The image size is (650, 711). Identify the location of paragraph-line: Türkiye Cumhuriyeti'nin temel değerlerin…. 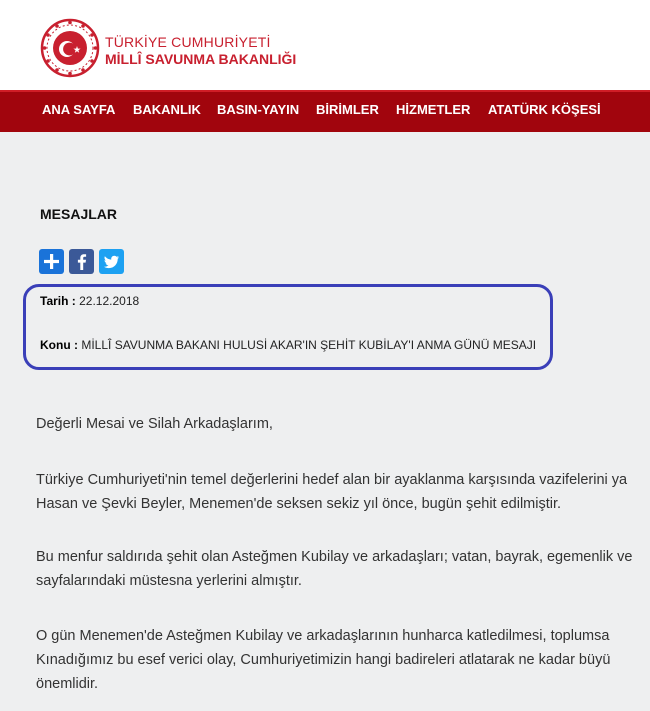
(332, 480).